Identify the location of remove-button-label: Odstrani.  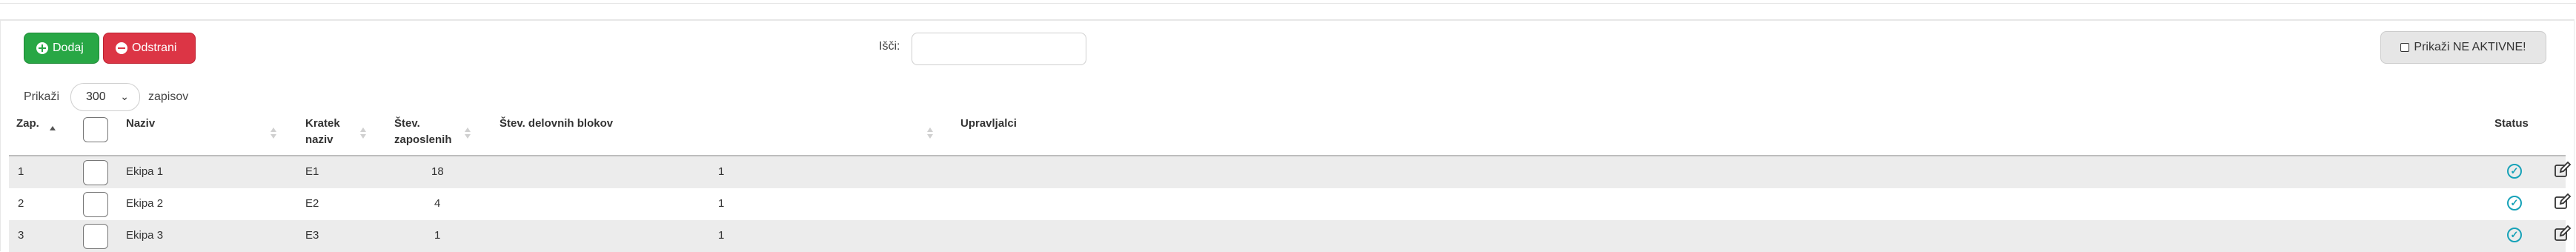
(154, 48).